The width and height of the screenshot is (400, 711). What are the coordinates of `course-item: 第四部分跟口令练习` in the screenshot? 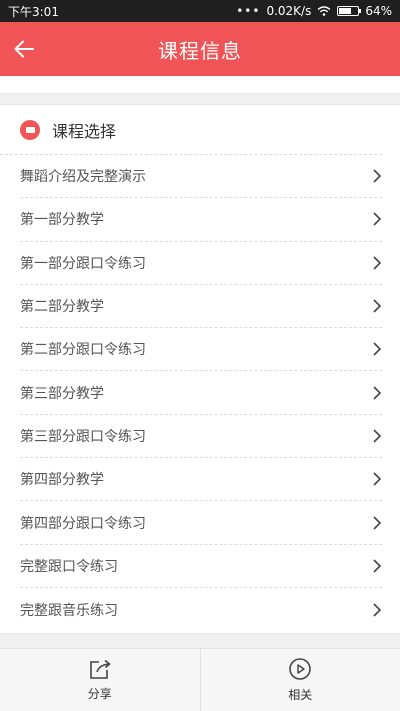 It's located at (201, 523).